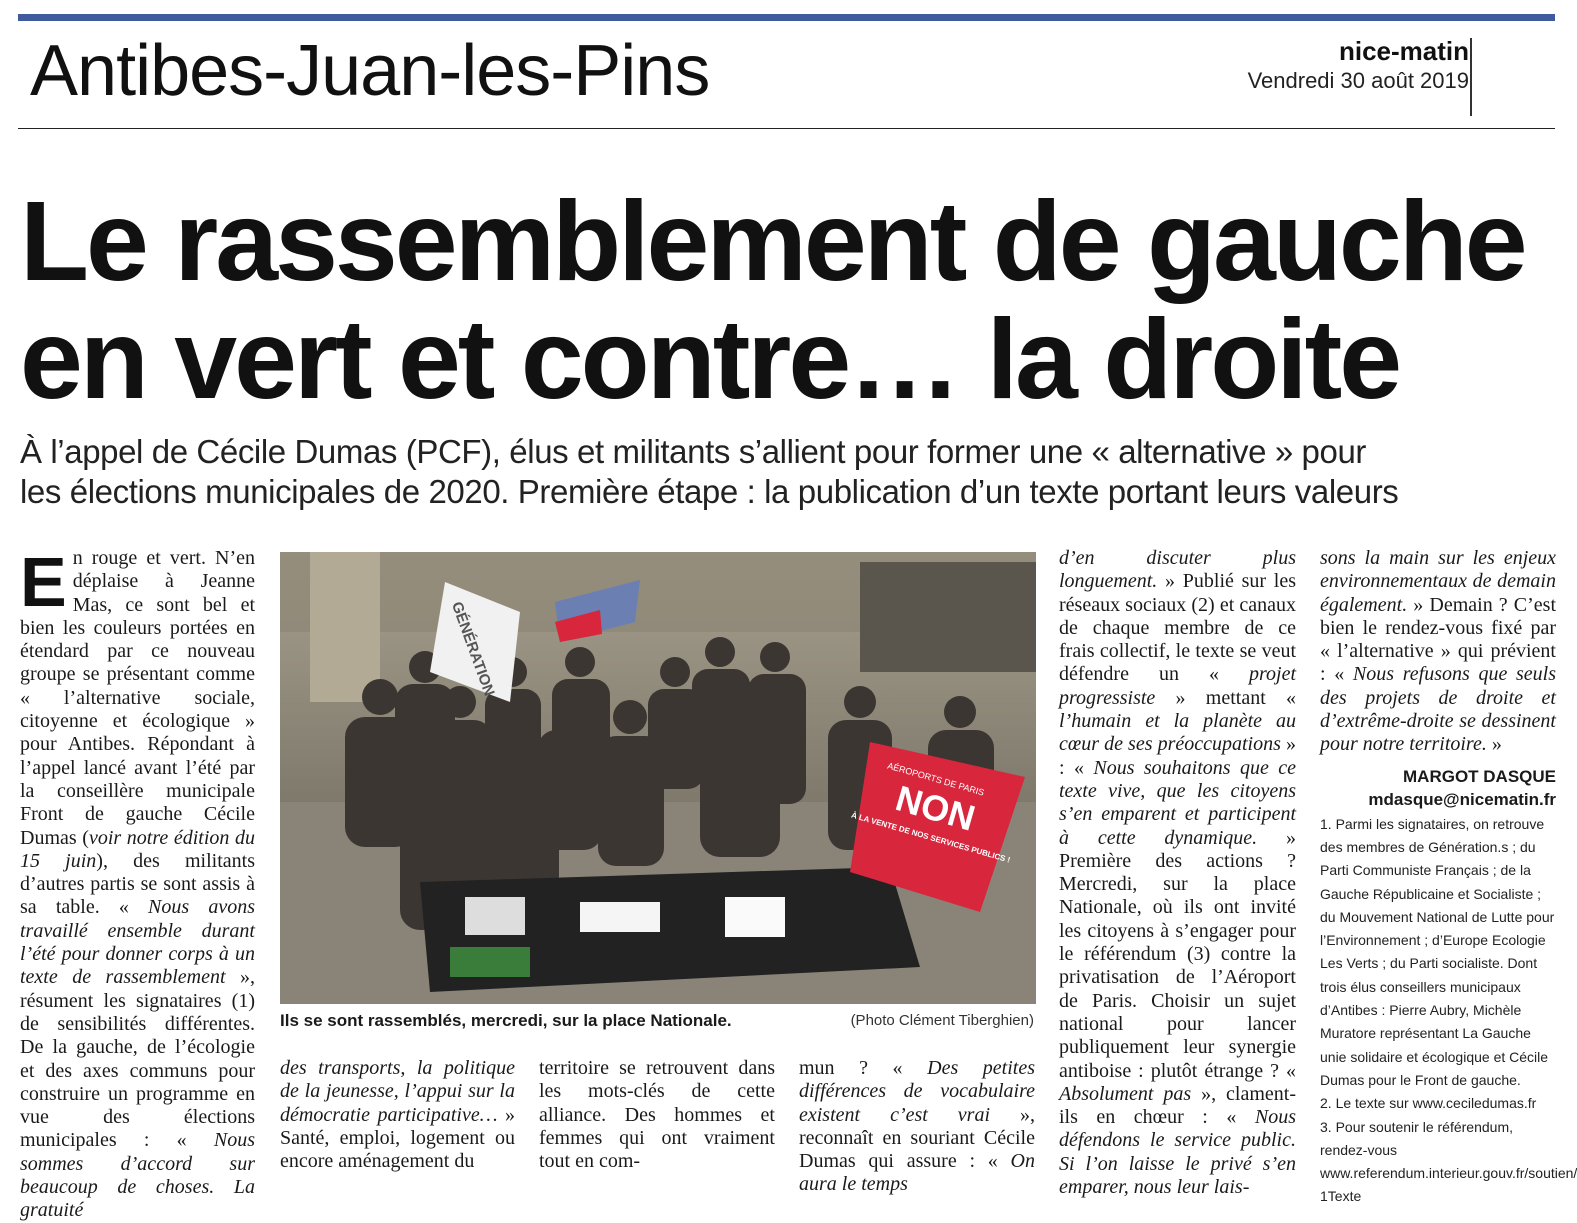 This screenshot has height=1223, width=1577. Describe the element at coordinates (1403, 51) in the screenshot. I see `brand-name: nice-matin` at that location.